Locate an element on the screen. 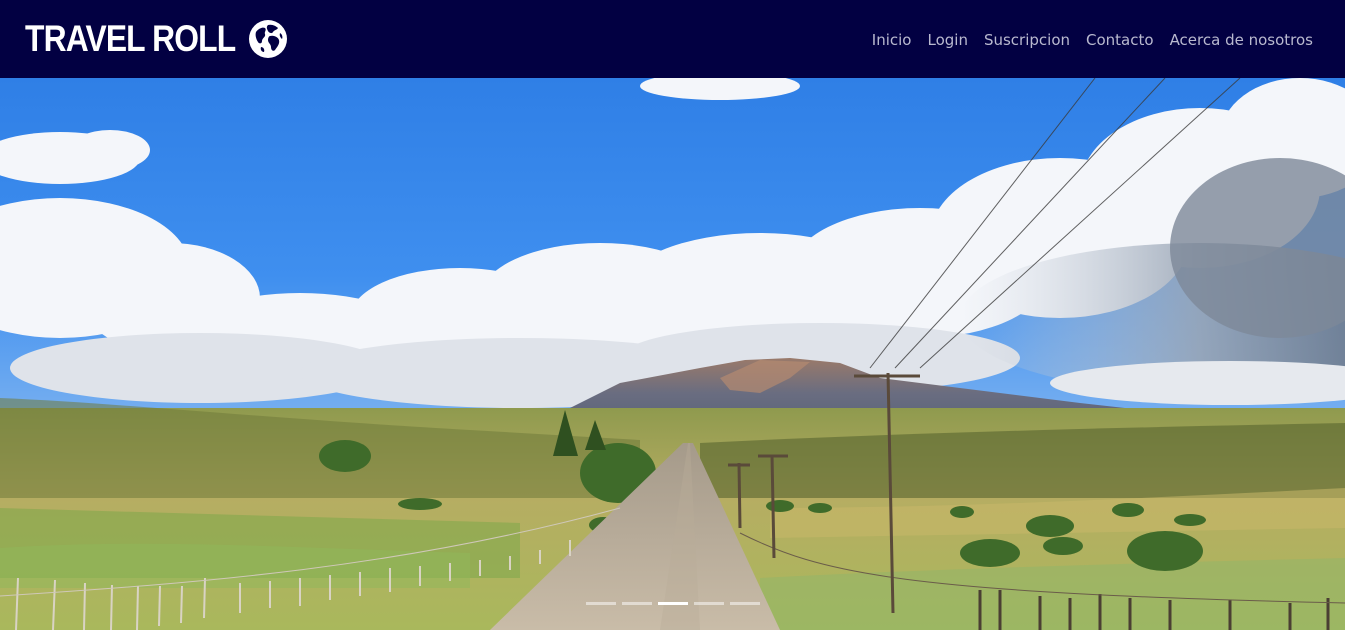 The height and width of the screenshot is (630, 1345). carousel-indicators is located at coordinates (672, 603).